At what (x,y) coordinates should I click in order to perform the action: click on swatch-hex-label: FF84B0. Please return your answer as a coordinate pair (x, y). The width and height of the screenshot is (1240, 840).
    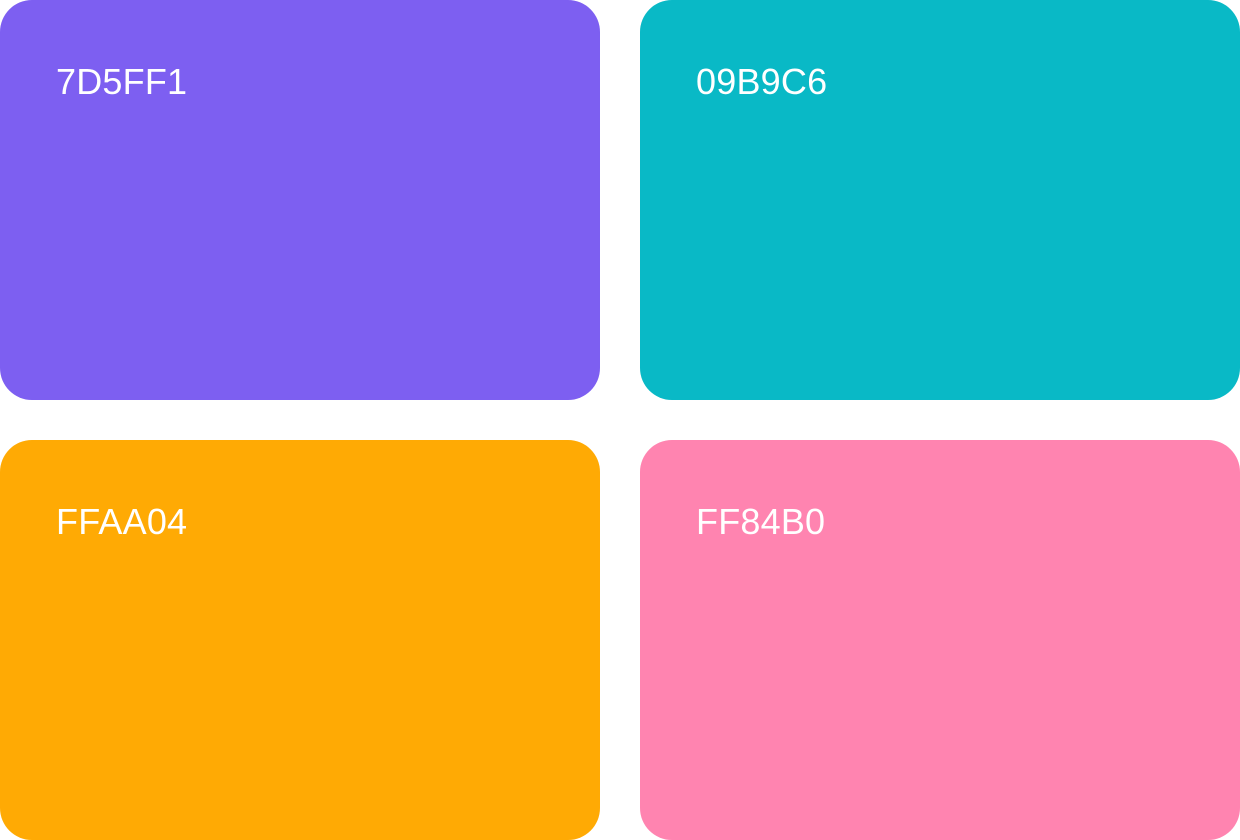
    Looking at the image, I should click on (761, 521).